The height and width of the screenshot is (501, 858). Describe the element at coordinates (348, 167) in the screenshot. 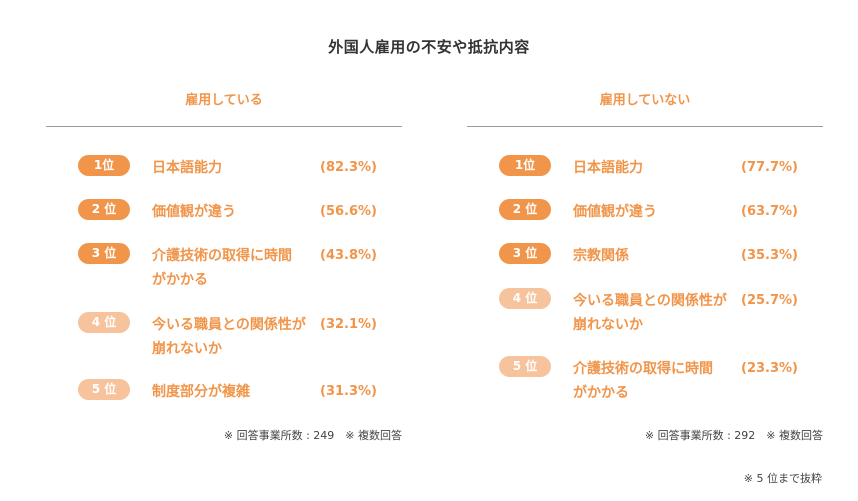

I see `percentage-label: (82.3%)` at that location.